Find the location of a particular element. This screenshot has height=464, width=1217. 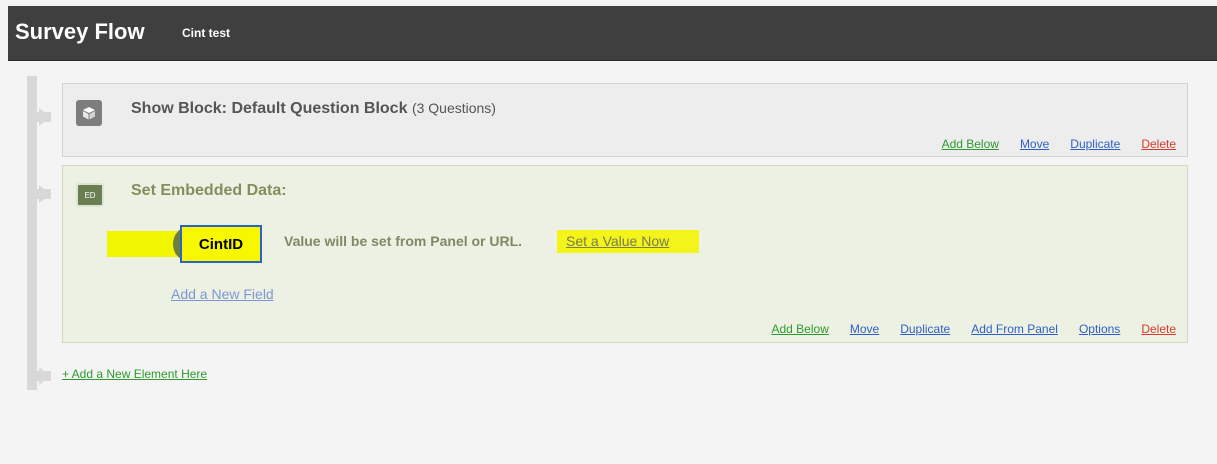

add-new-element-link: + Add a New Element Here is located at coordinates (134, 374).